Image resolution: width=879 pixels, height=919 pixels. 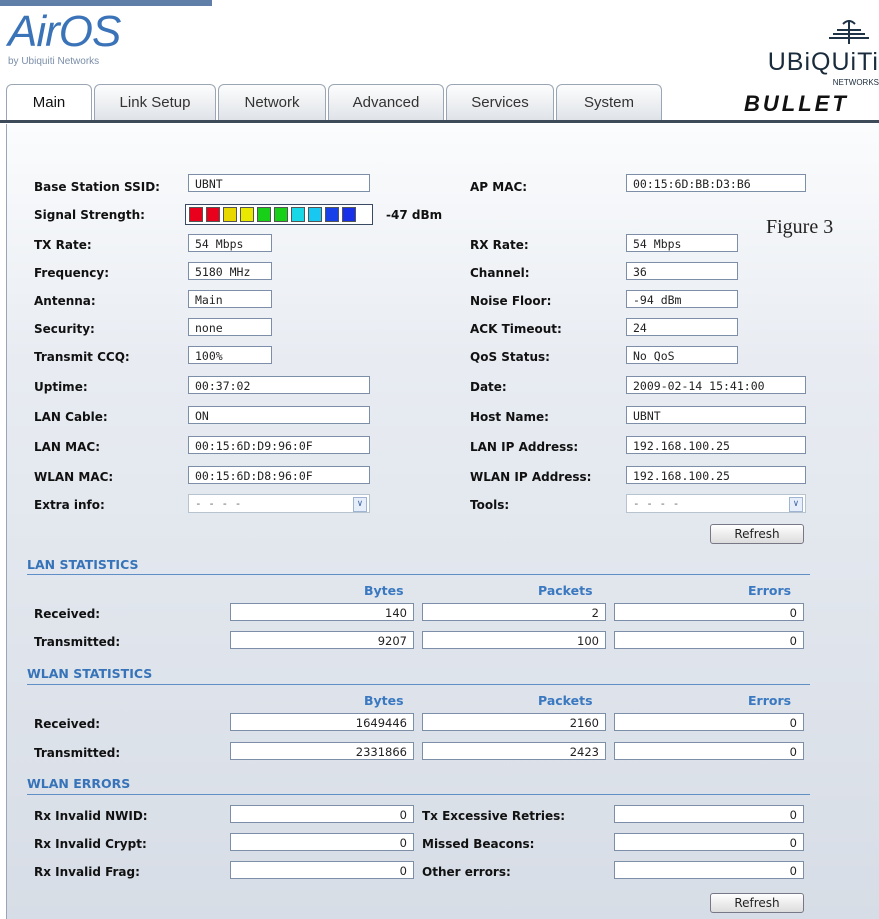 I want to click on lan-ip-label: LAN IP Address:, so click(x=524, y=447).